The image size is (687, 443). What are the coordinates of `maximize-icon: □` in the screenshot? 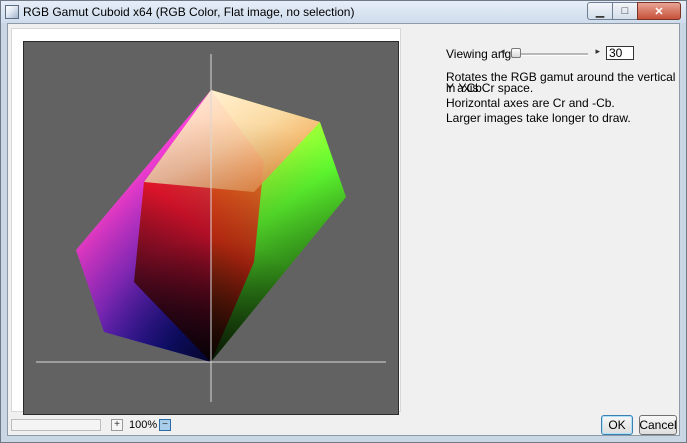 It's located at (625, 11).